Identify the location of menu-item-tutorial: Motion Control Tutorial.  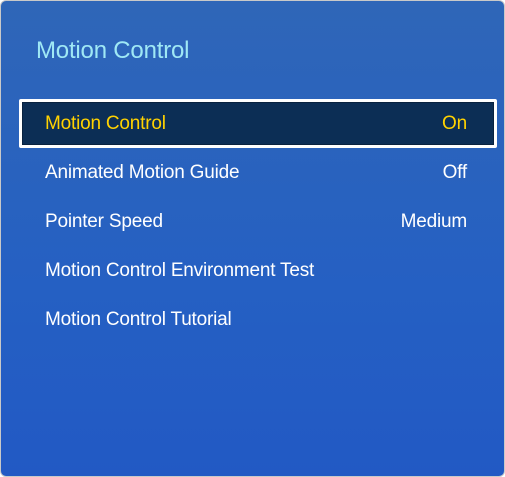
(258, 319).